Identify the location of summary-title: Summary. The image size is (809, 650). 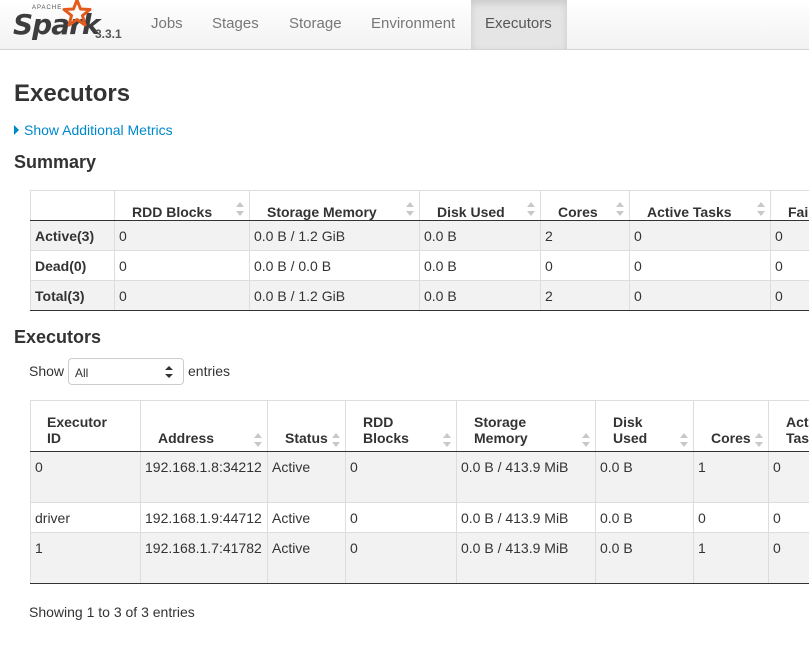
(55, 162).